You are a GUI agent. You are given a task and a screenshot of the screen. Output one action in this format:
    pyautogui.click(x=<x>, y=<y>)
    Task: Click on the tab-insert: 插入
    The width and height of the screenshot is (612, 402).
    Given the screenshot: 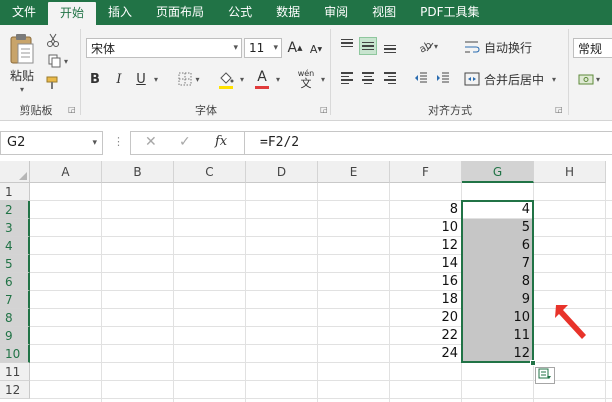 What is the action you would take?
    pyautogui.click(x=120, y=12)
    